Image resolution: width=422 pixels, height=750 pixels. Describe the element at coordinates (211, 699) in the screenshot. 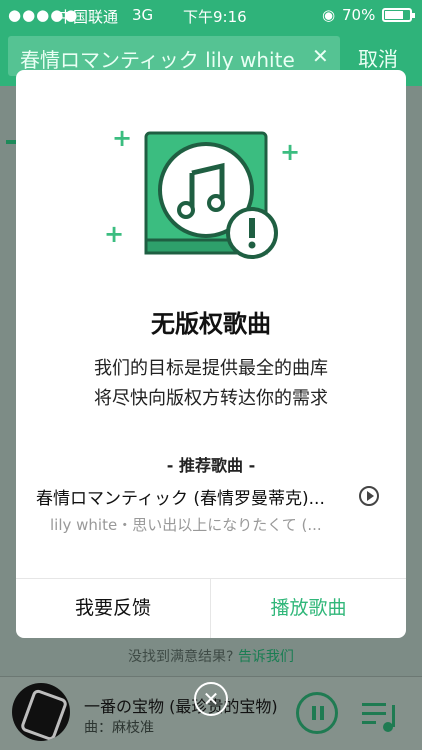

I see `close-dialog-icon: ✕` at that location.